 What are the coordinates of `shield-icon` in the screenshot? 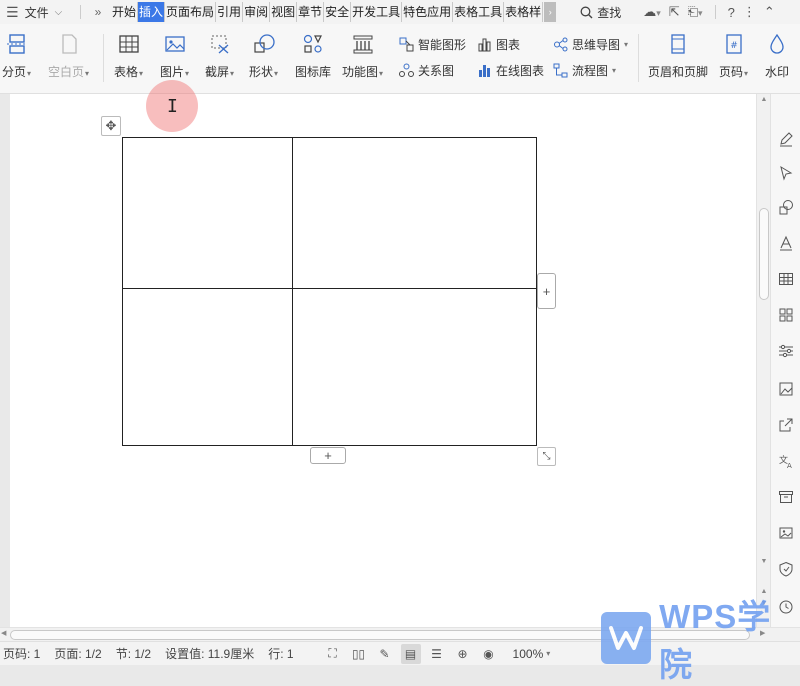 It's located at (786, 569).